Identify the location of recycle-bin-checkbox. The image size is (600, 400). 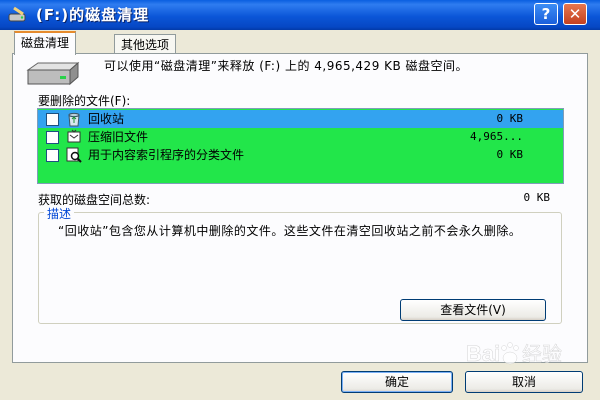
(52, 119).